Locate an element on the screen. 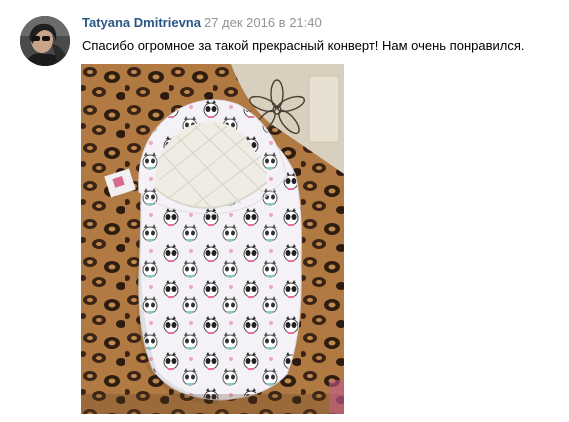 Image resolution: width=569 pixels, height=422 pixels. author-avatar is located at coordinates (45, 41).